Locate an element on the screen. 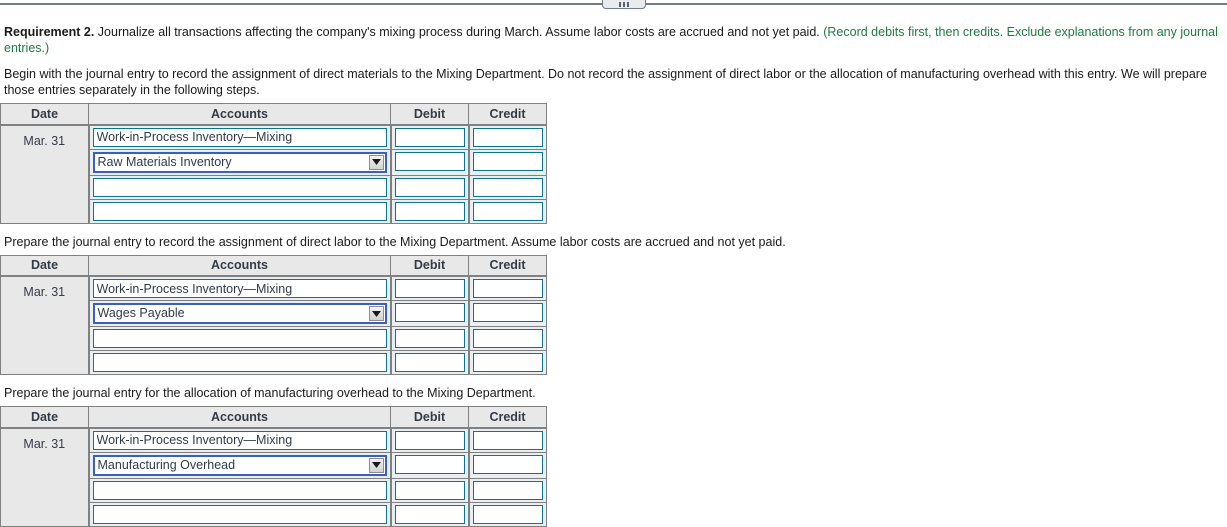 This screenshot has height=527, width=1227. account-select-value: Wages Payable is located at coordinates (141, 313).